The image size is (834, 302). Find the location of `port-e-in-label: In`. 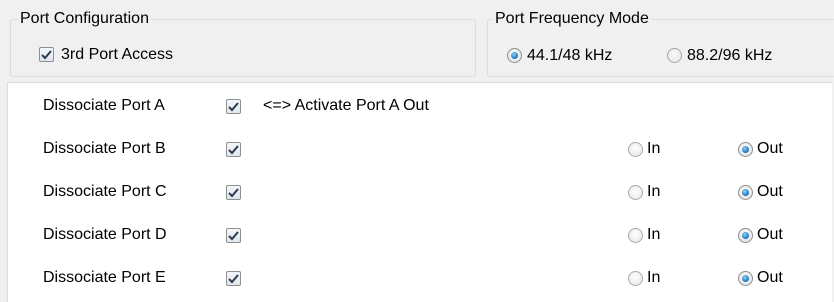

port-e-in-label: In is located at coordinates (654, 277).